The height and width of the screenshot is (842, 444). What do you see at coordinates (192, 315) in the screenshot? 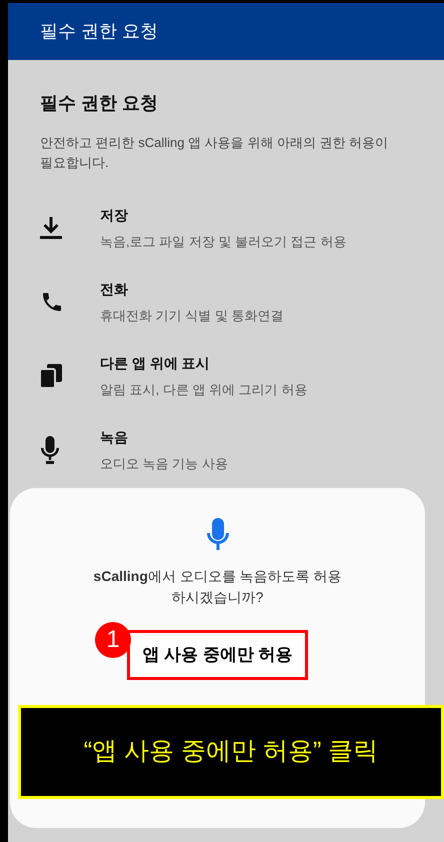
I see `permission-description: 휴대전화 기기 식별 및 통화연결` at bounding box center [192, 315].